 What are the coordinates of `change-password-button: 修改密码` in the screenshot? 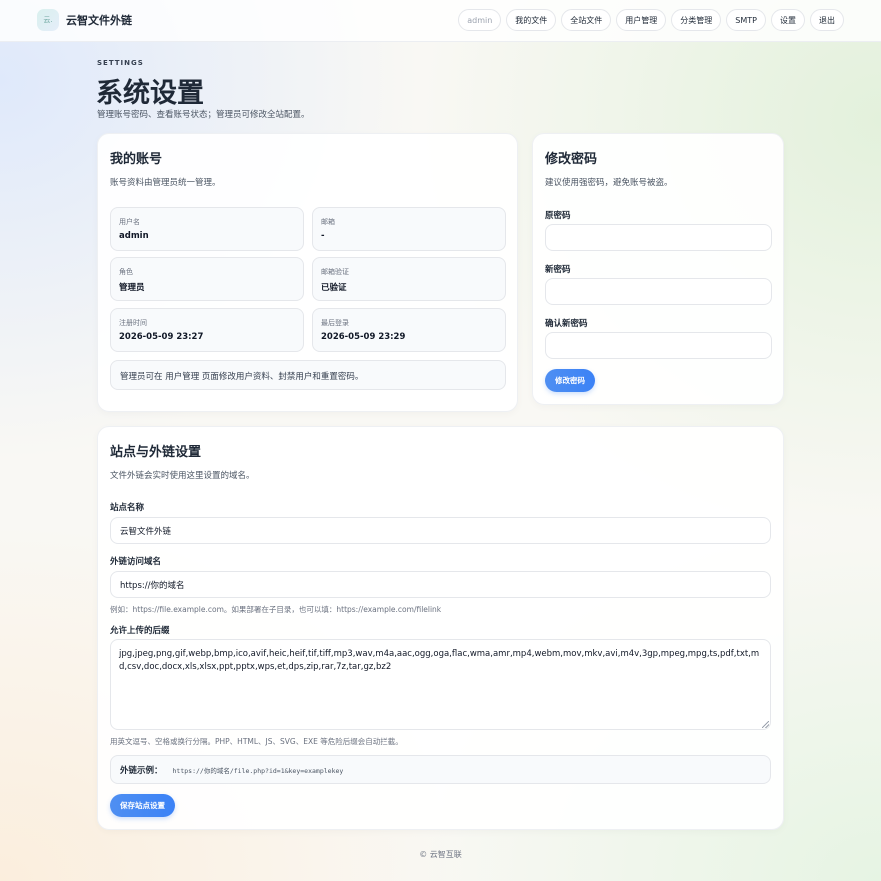 It's located at (570, 380).